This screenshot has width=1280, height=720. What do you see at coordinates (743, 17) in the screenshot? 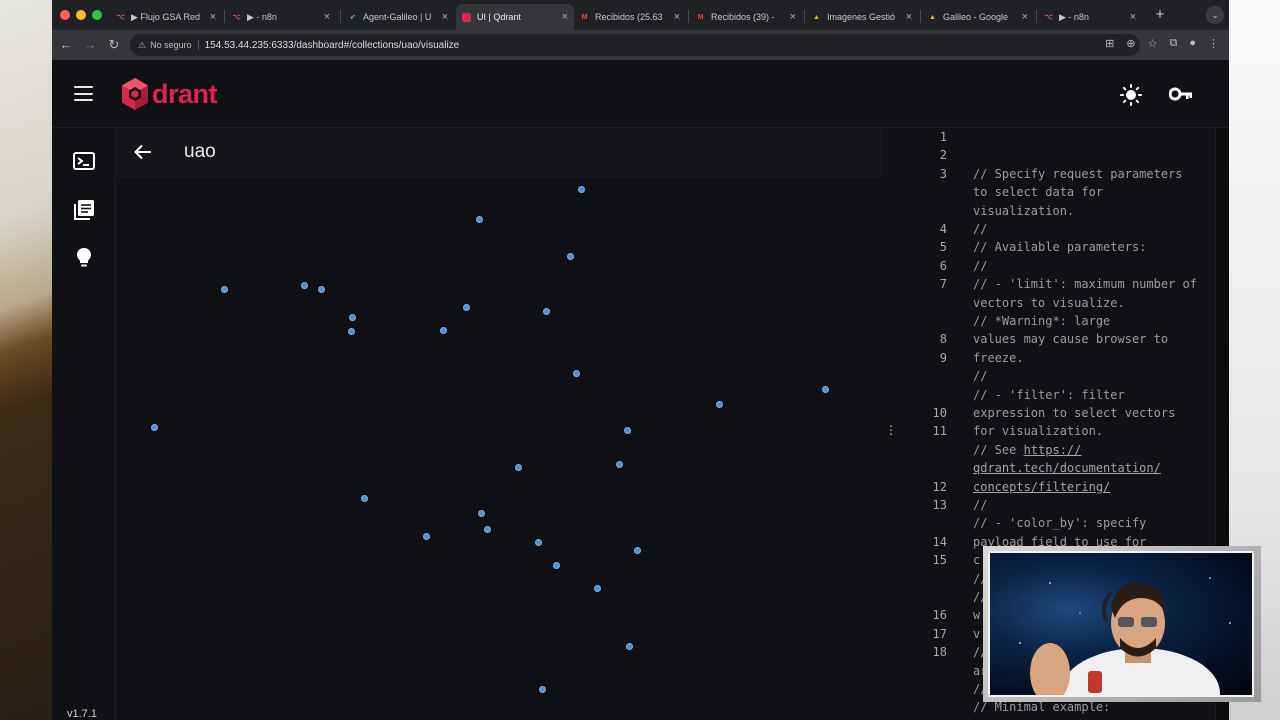
I see `tab-title: Recibidos (39) -` at bounding box center [743, 17].